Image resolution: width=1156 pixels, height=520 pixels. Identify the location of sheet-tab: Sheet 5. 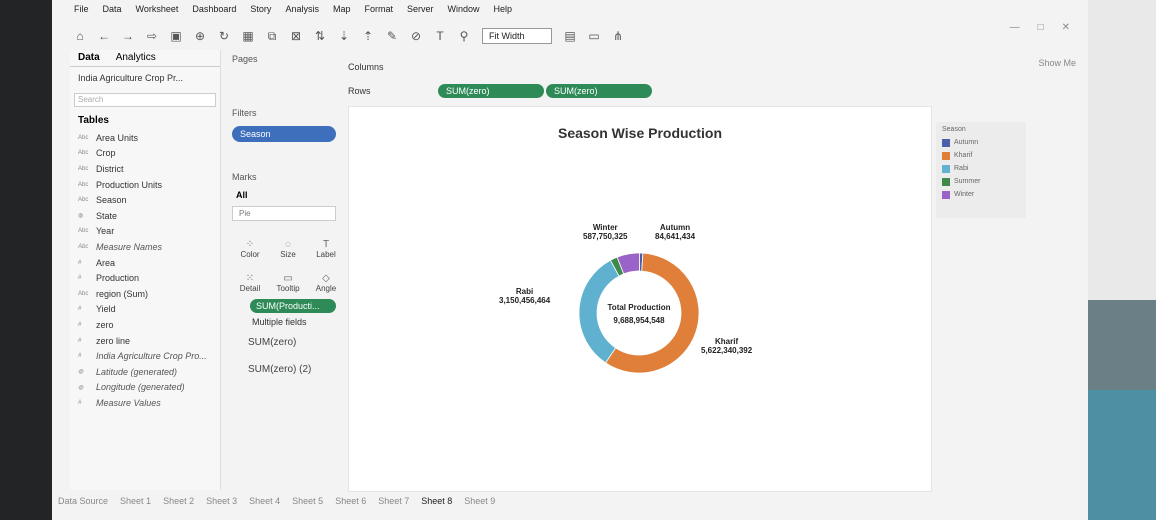
(307, 501).